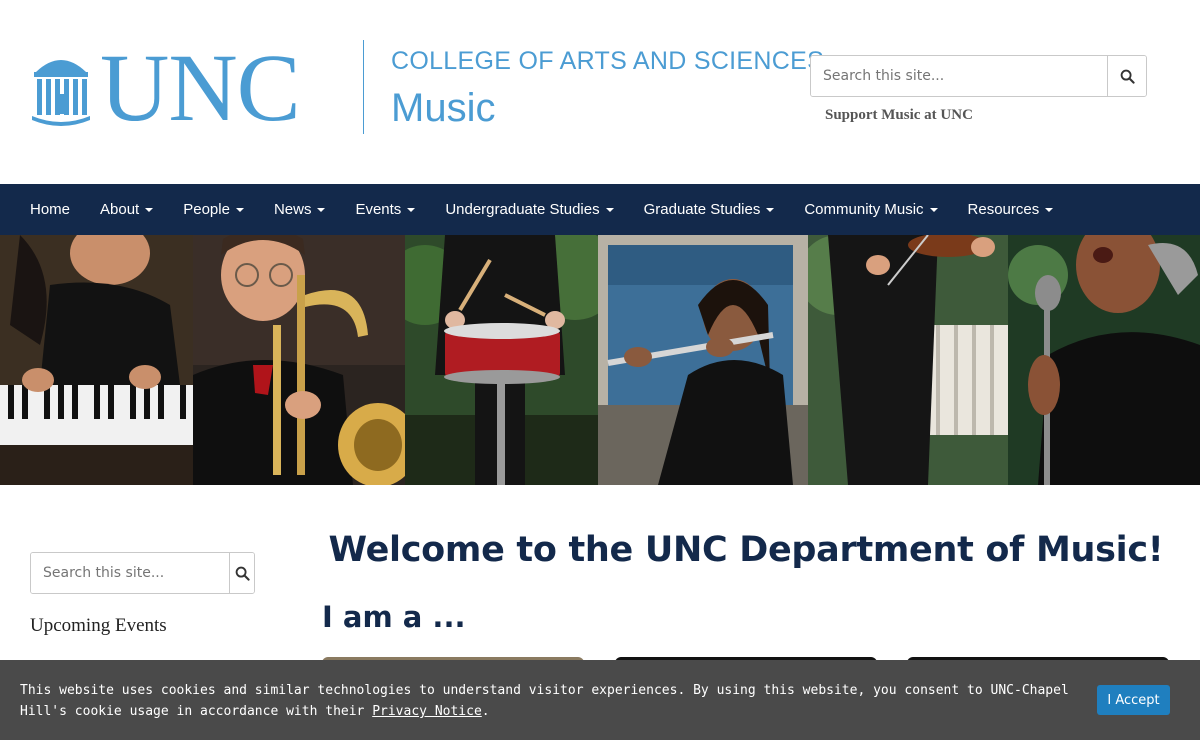 The height and width of the screenshot is (740, 1200). What do you see at coordinates (522, 209) in the screenshot?
I see `nav-label: Undergraduate Studies` at bounding box center [522, 209].